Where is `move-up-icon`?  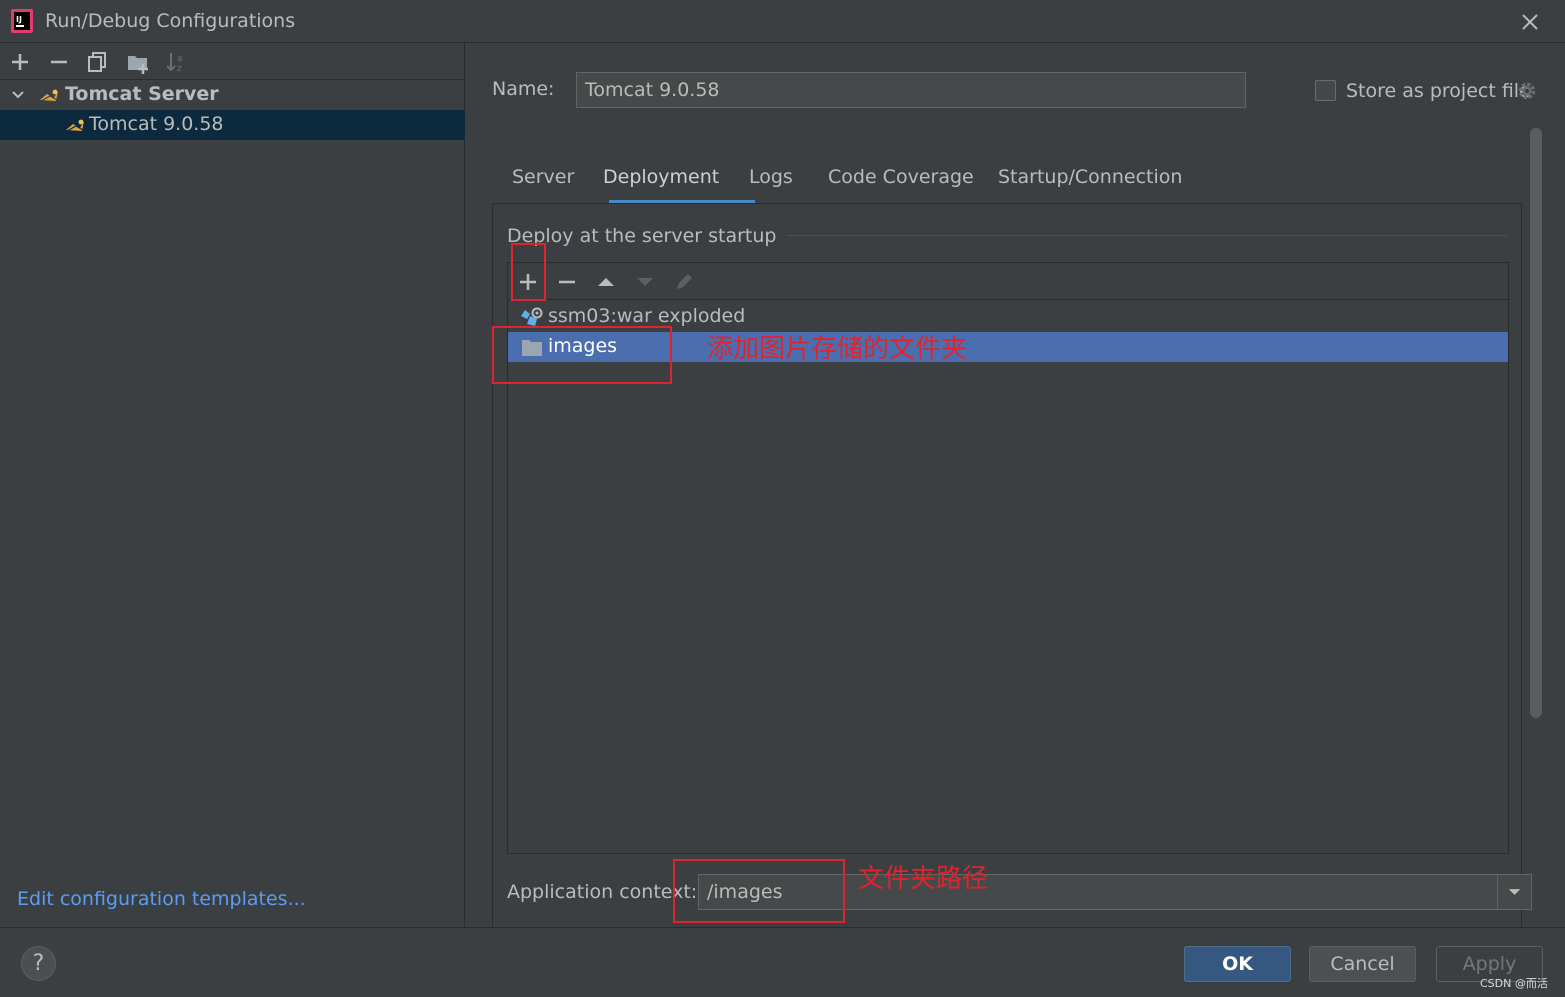 move-up-icon is located at coordinates (606, 282).